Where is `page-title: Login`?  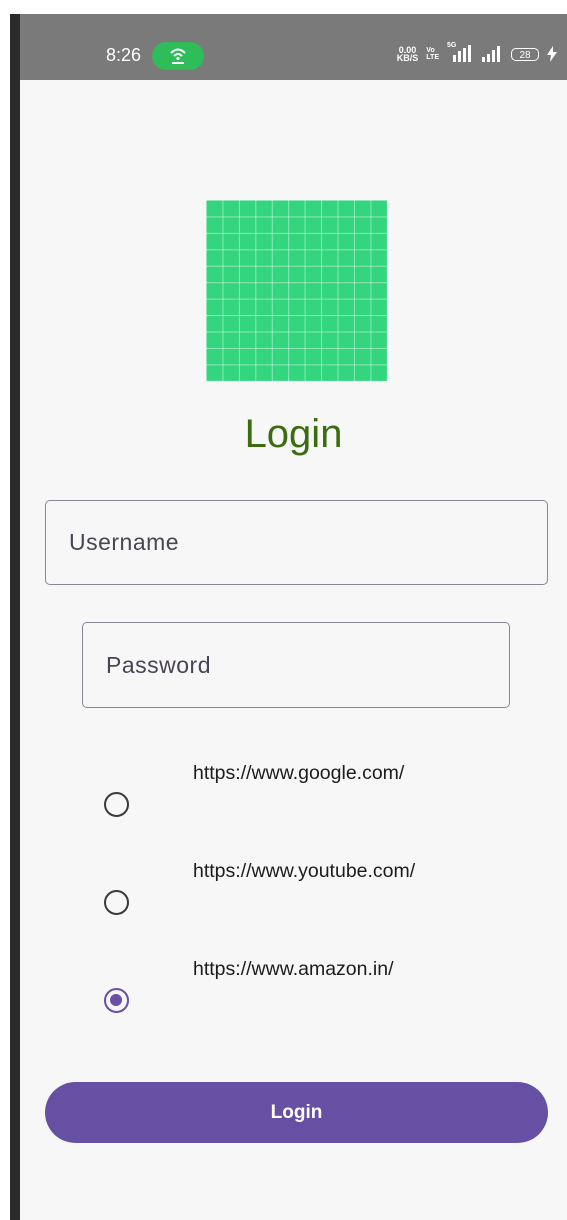
page-title: Login is located at coordinates (293, 434).